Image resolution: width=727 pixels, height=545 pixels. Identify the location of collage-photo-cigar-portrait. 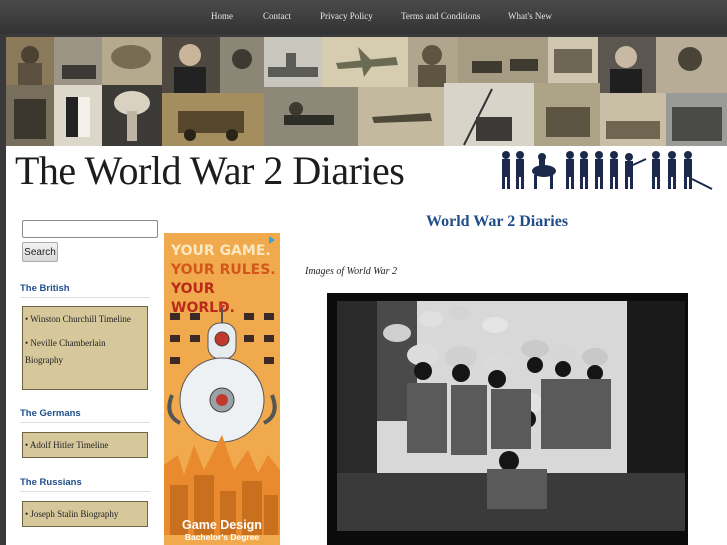
(691, 65).